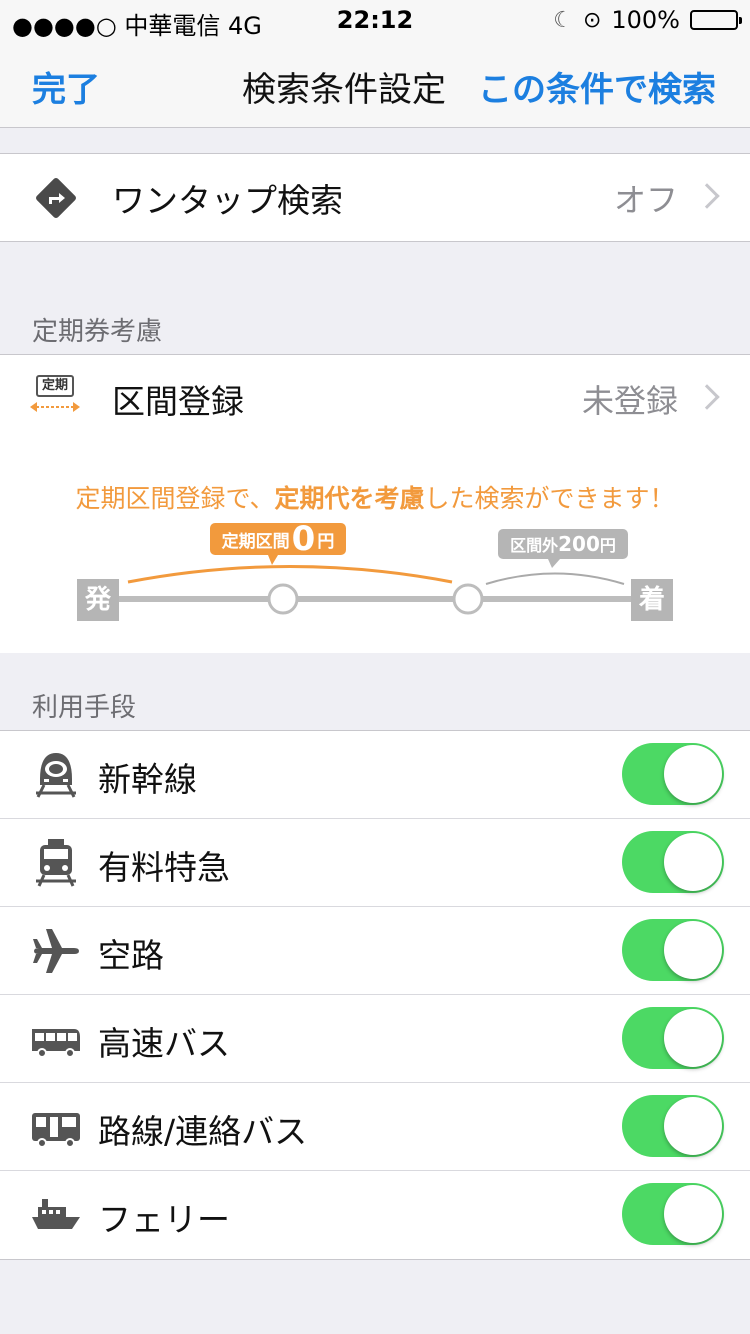  I want to click on outside-fare-unit: 円, so click(607, 545).